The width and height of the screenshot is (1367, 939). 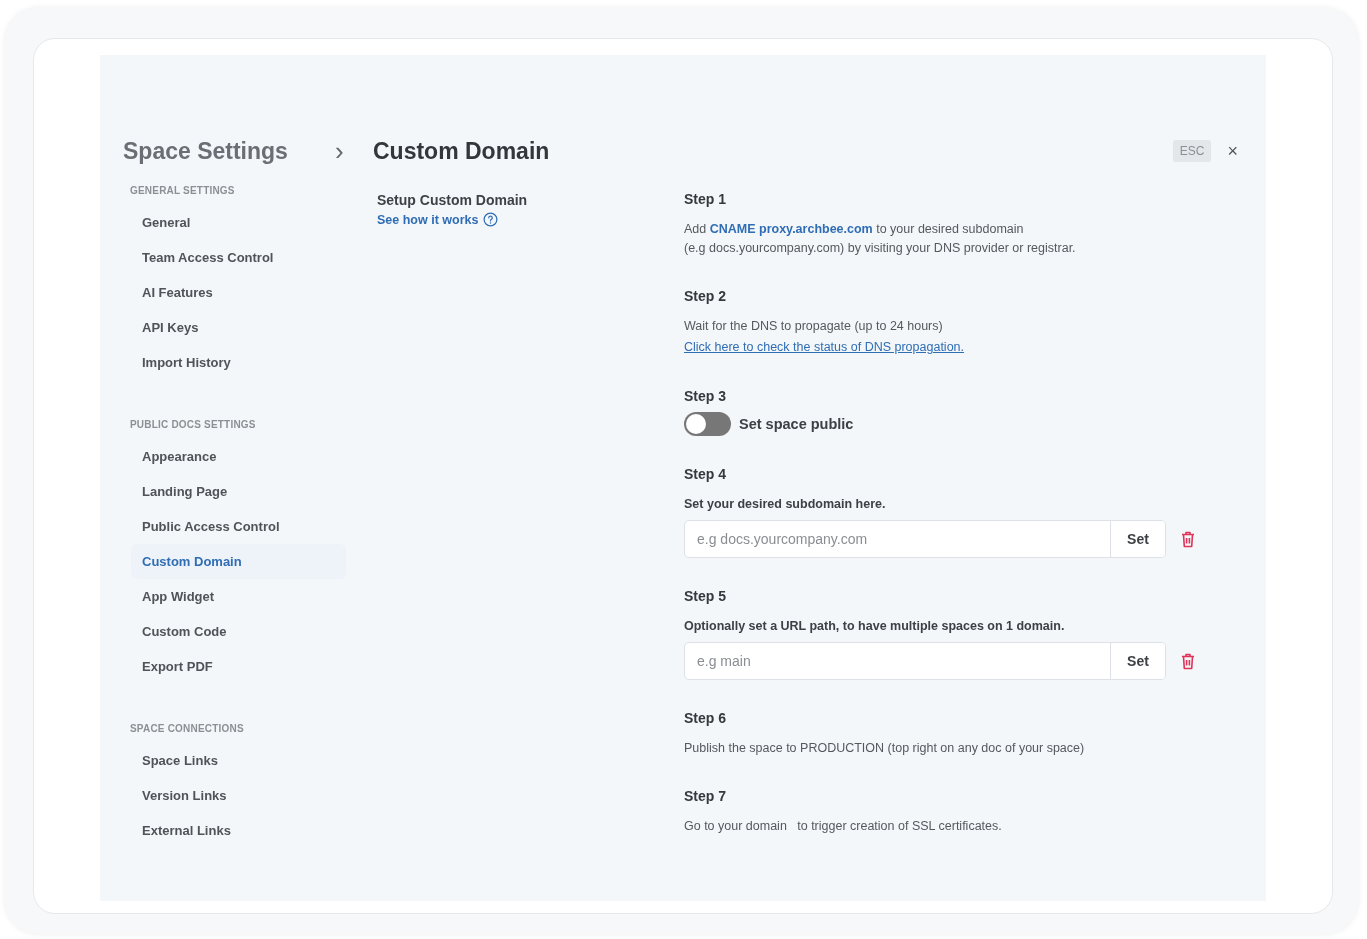 I want to click on instruction-text: Publish the space to PRODUCTION (top right on any doc of your space), so click(x=885, y=748).